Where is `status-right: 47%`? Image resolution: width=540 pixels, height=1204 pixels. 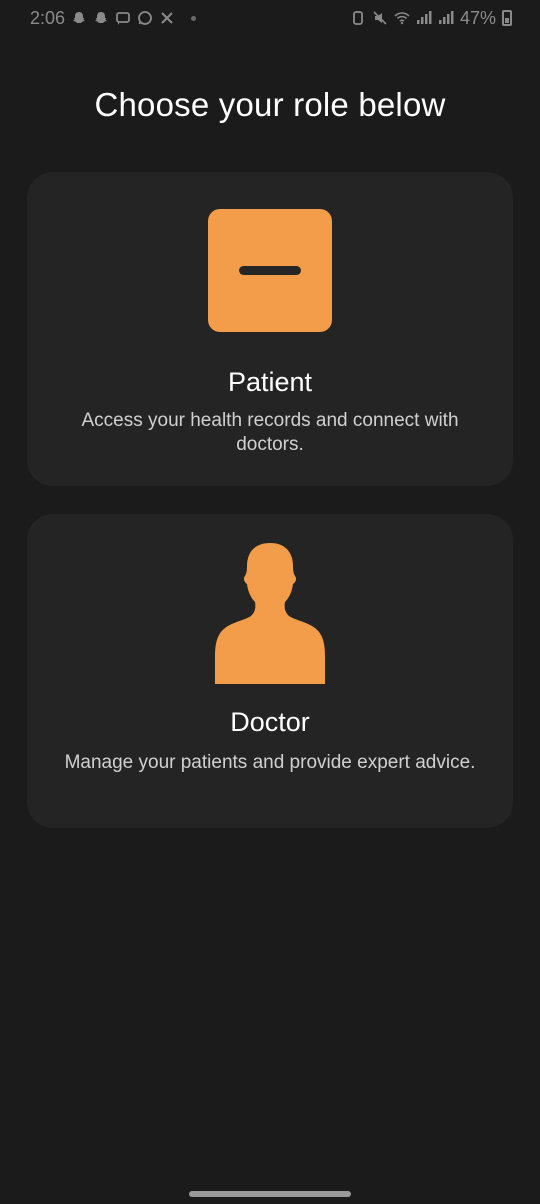
status-right: 47% is located at coordinates (431, 18).